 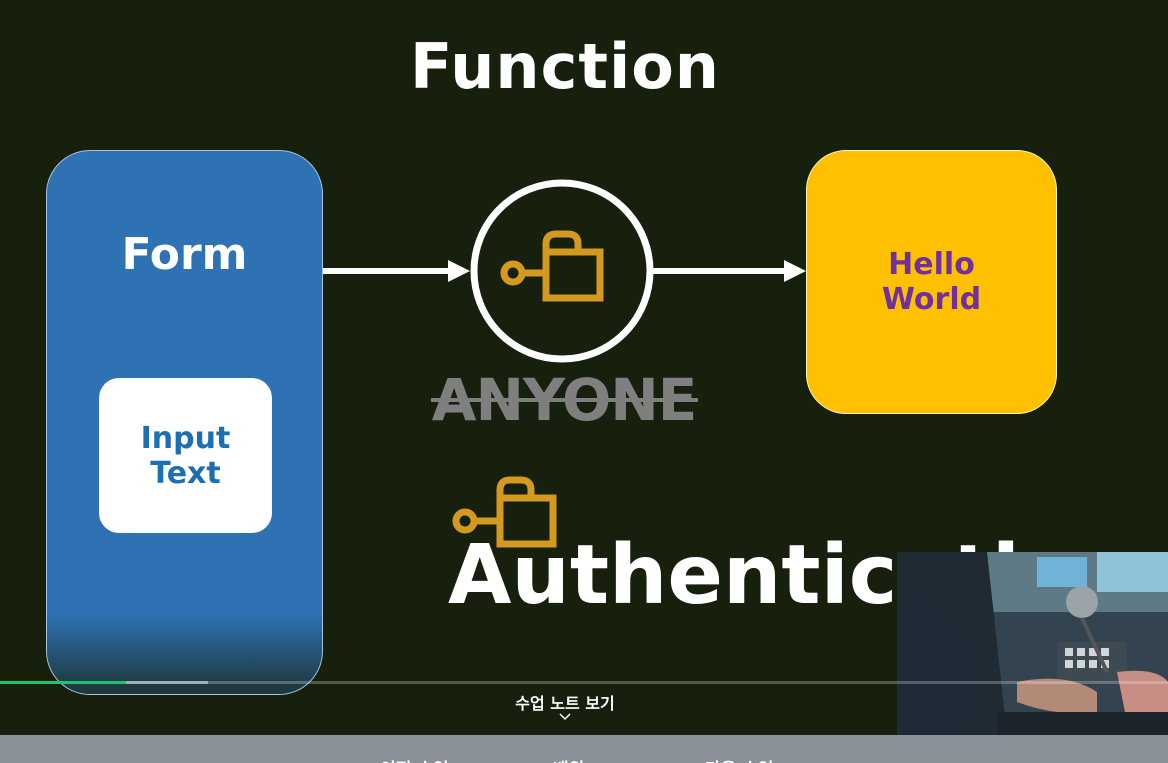 What do you see at coordinates (564, 400) in the screenshot?
I see `anyone-strikethrough` at bounding box center [564, 400].